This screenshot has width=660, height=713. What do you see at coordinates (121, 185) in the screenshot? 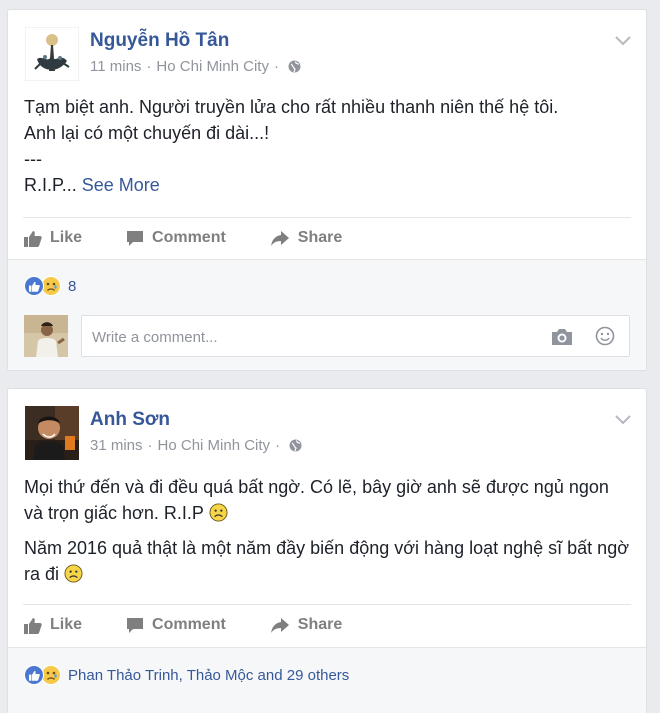
I see `see-more-link: See More` at bounding box center [121, 185].